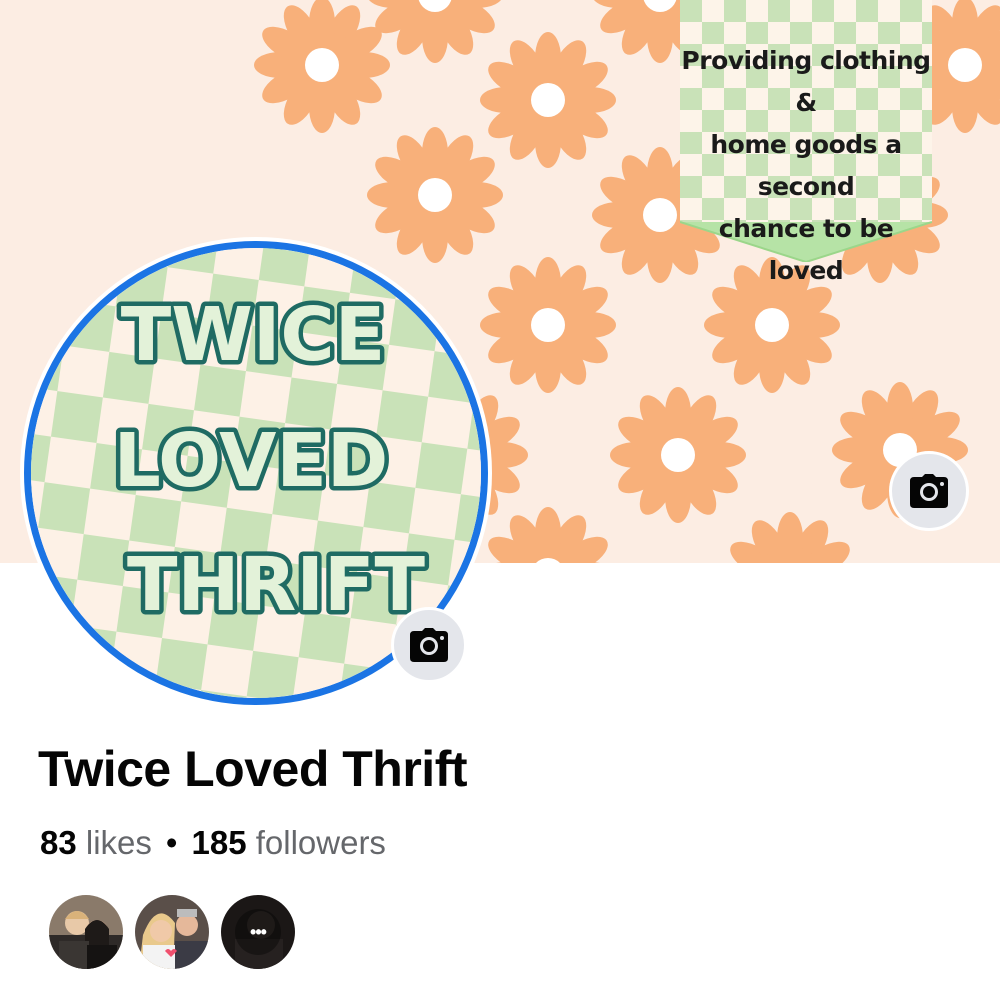  I want to click on edit-cover-photo-button, so click(929, 491).